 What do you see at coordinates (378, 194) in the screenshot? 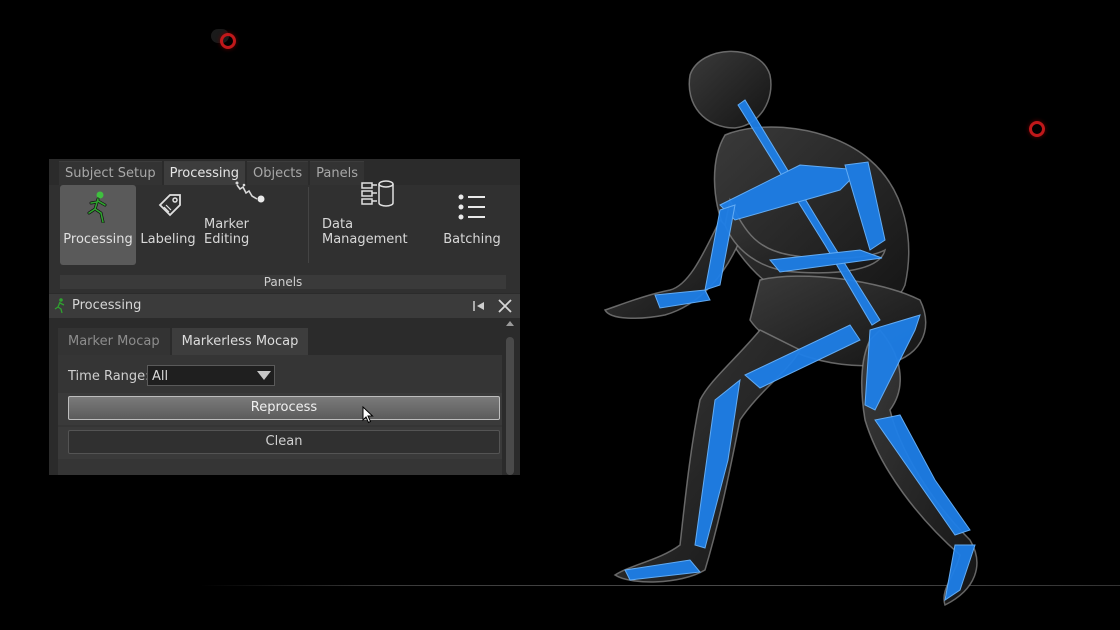
I see `data-management-icon` at bounding box center [378, 194].